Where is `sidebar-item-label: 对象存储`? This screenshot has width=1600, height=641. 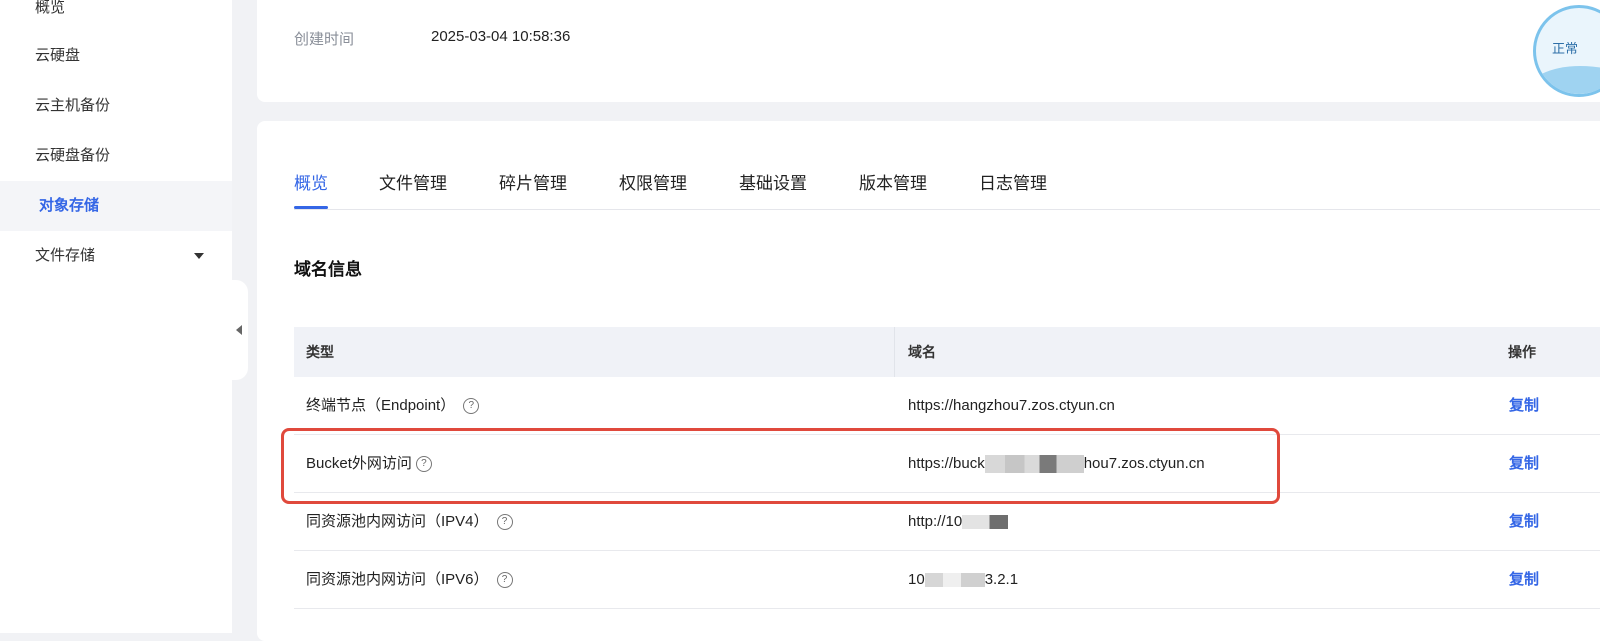 sidebar-item-label: 对象存储 is located at coordinates (69, 205).